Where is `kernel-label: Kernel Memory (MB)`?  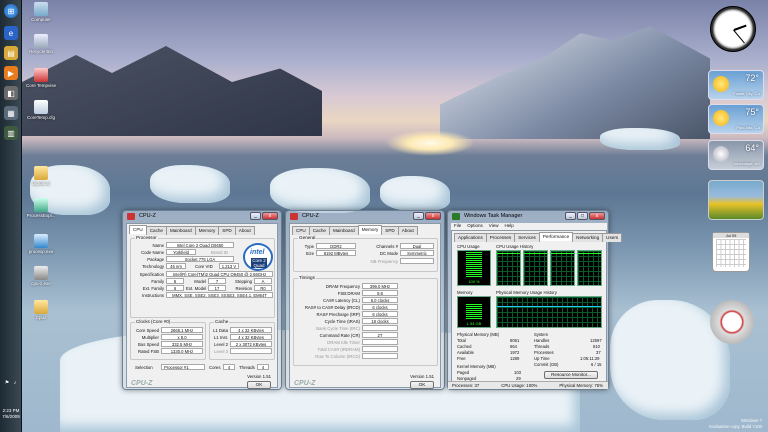
kernel-label: Kernel Memory (MB) is located at coordinates (476, 366).